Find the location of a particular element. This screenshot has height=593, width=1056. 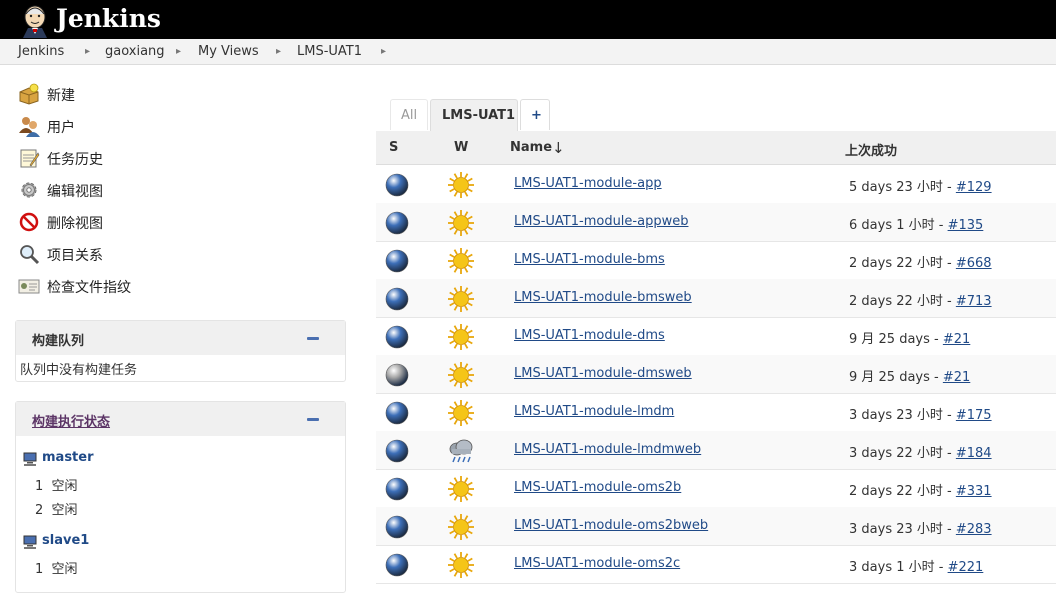

tab-all: All is located at coordinates (409, 114).